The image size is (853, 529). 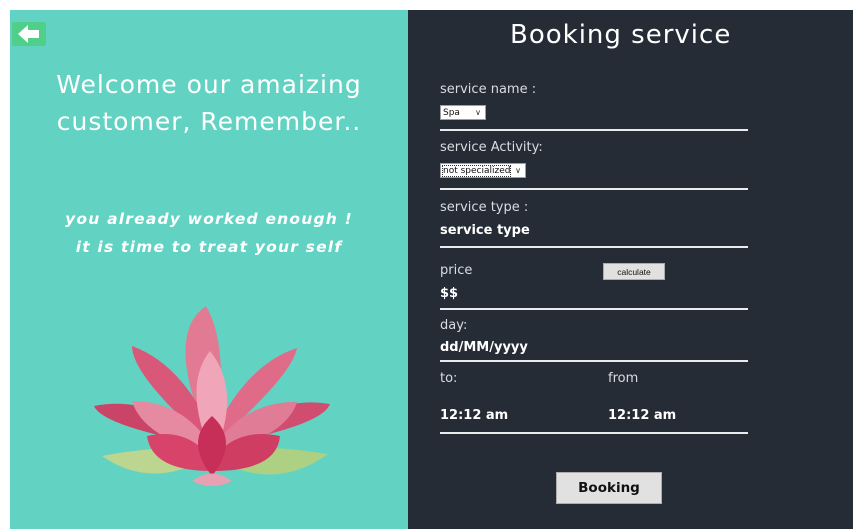 I want to click on service-type-label: service type :, so click(x=484, y=207).